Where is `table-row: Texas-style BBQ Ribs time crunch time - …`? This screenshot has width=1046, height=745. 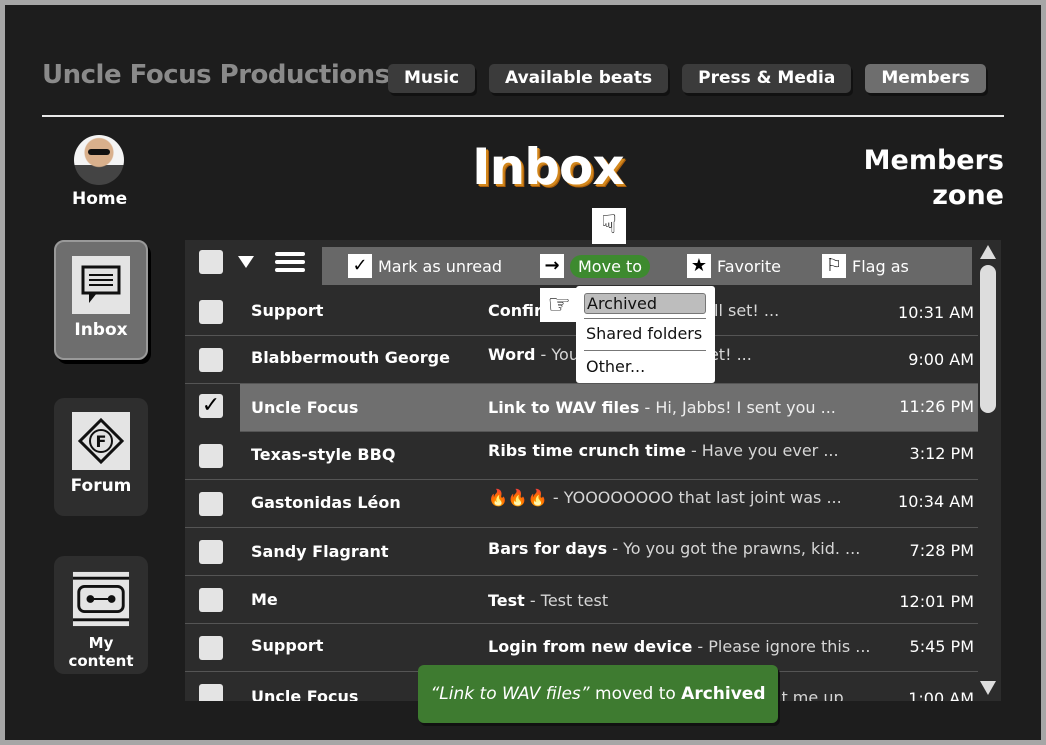 table-row: Texas-style BBQ Ribs time crunch time - … is located at coordinates (581, 456).